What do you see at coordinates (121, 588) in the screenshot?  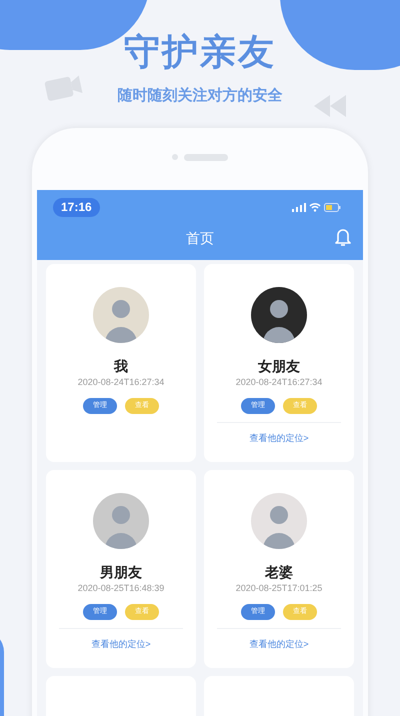 I see `timestamp: 2020-08-25T16:48:39` at bounding box center [121, 588].